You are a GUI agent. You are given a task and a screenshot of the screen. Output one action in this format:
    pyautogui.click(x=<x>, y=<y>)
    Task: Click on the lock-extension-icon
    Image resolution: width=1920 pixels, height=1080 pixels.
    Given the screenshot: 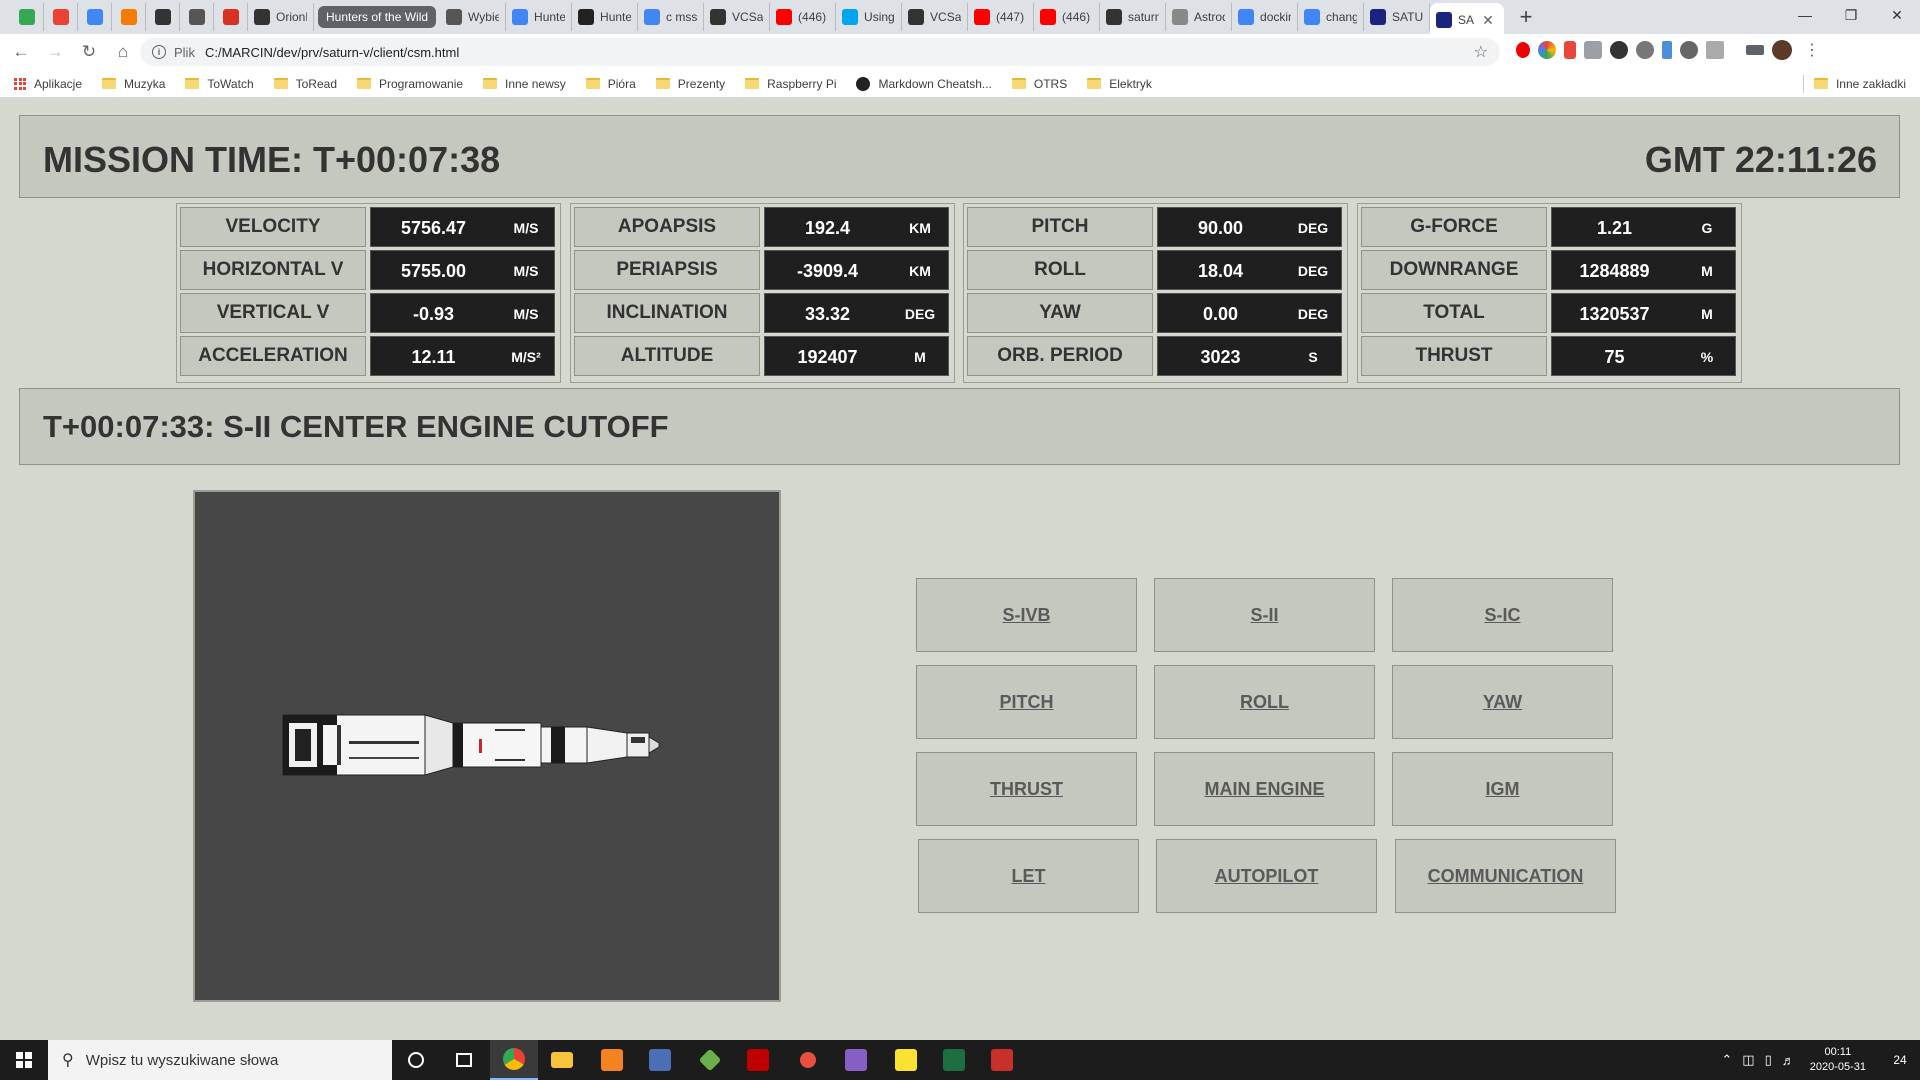 What is the action you would take?
    pyautogui.click(x=1570, y=50)
    